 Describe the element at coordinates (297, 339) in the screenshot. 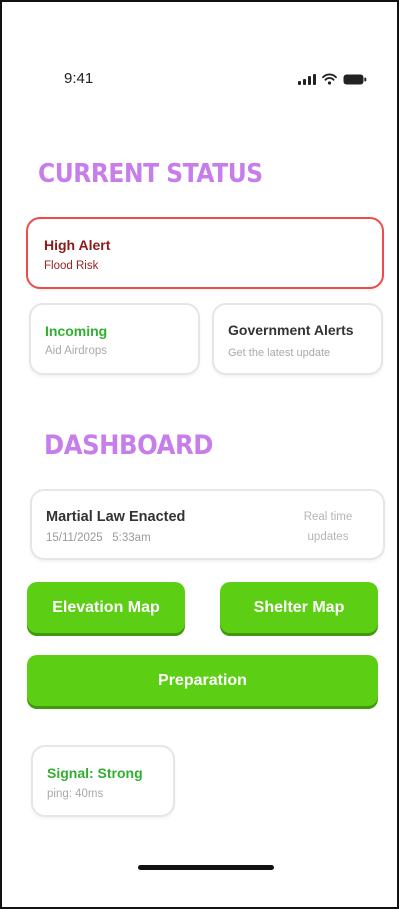

I see `government-alerts-card: Government Alerts Get the latest update` at that location.